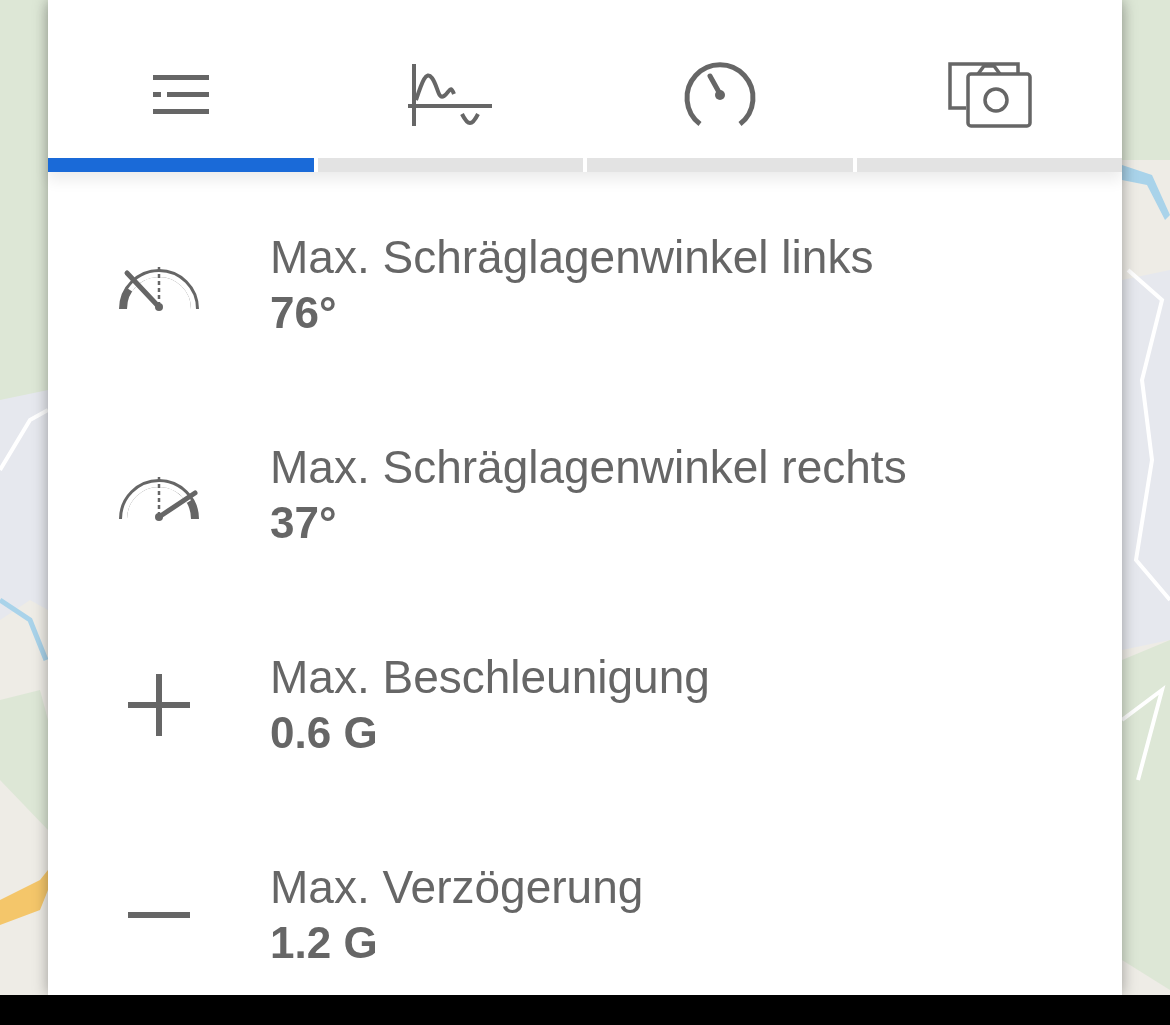 The image size is (1170, 1025). Describe the element at coordinates (159, 915) in the screenshot. I see `minus-icon` at that location.